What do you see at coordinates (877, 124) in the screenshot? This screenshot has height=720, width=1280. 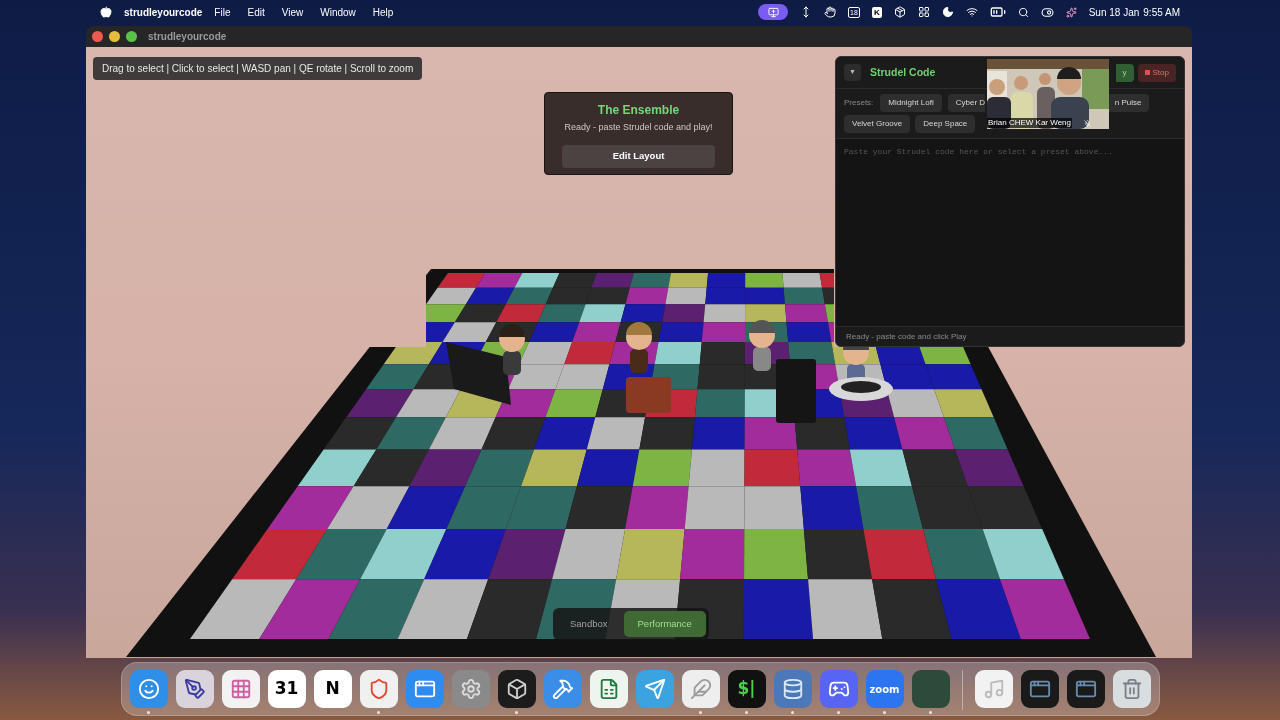 I see `preset-button: Velvet Groove` at bounding box center [877, 124].